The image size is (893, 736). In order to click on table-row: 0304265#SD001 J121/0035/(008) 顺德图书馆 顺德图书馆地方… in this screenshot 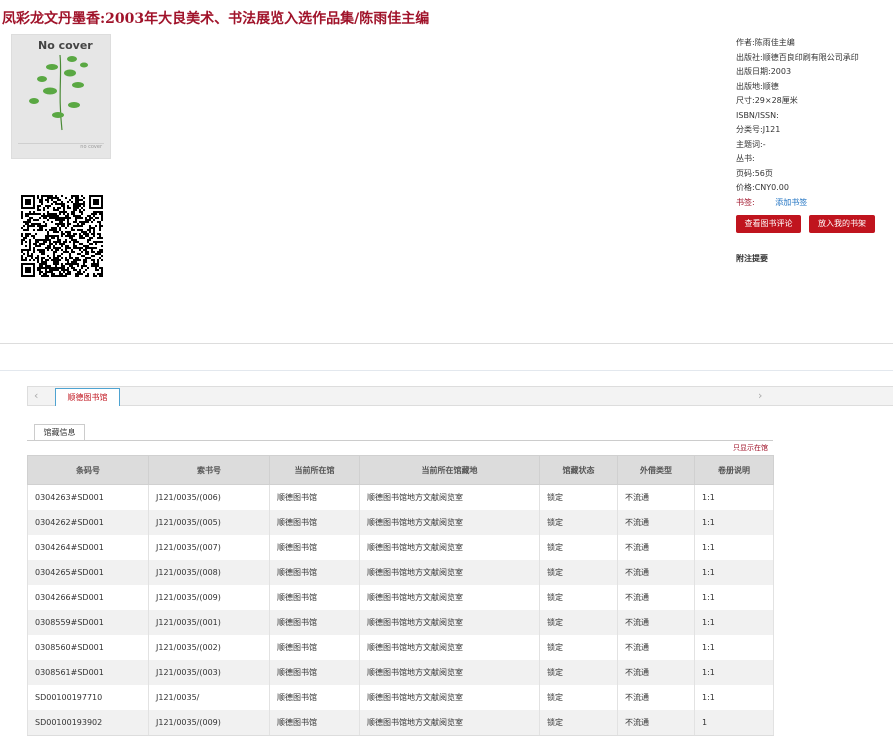, I will do `click(400, 572)`.